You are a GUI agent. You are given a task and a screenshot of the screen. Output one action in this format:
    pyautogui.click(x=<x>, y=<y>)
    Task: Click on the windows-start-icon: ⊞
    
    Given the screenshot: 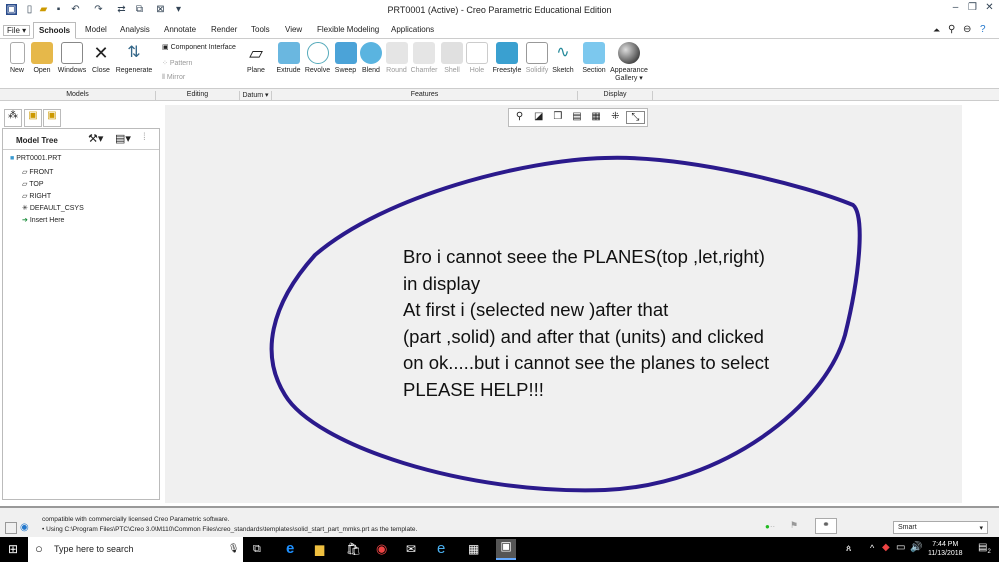 What is the action you would take?
    pyautogui.click(x=13, y=549)
    